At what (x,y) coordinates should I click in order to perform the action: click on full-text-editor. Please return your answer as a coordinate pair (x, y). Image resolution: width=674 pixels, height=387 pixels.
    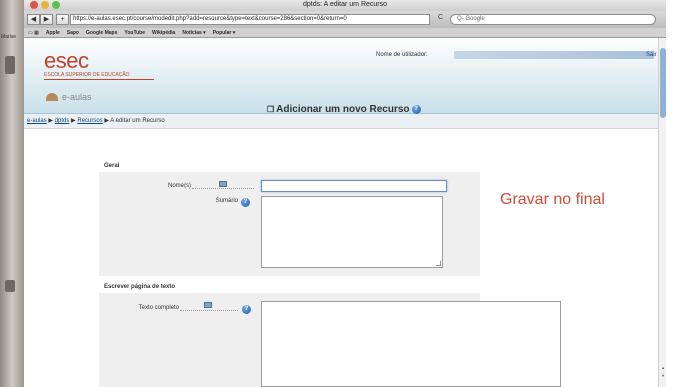
    Looking at the image, I should click on (411, 344).